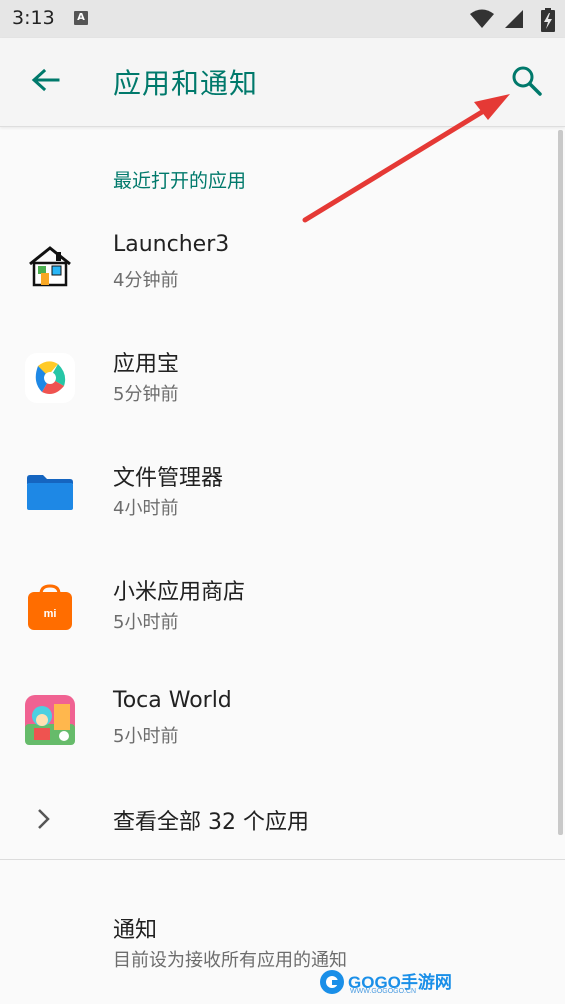 This screenshot has width=565, height=1004. Describe the element at coordinates (44, 819) in the screenshot. I see `chevron-right-icon` at that location.